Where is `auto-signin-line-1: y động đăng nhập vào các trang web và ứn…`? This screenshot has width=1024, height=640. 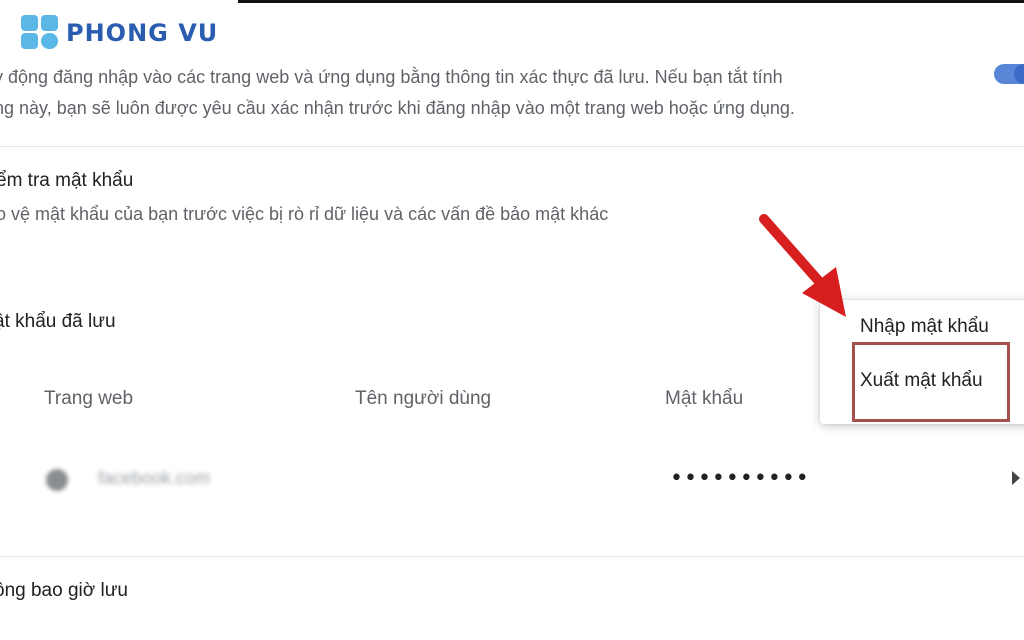
auto-signin-line-1: y động đăng nhập vào các trang web và ứn… is located at coordinates (391, 77).